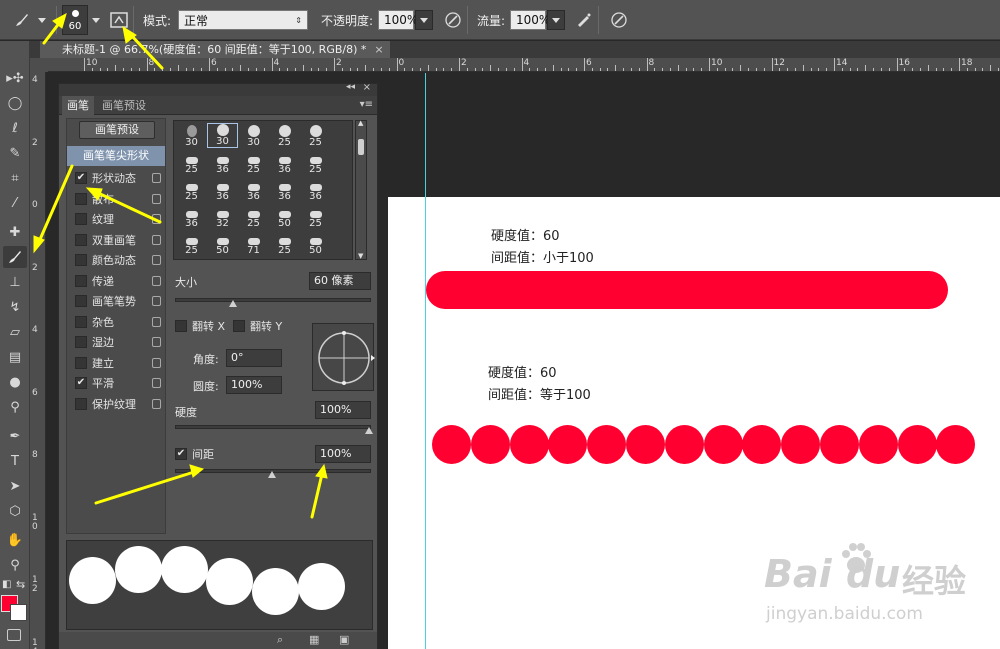 This screenshot has width=1000, height=649. I want to click on tablet-pressure-size-button, so click(619, 20).